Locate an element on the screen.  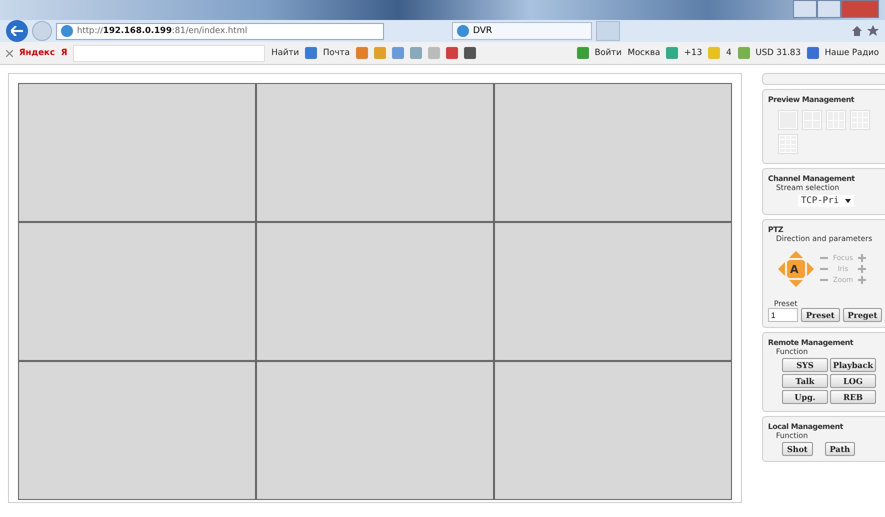
preset-button: Preset is located at coordinates (820, 315).